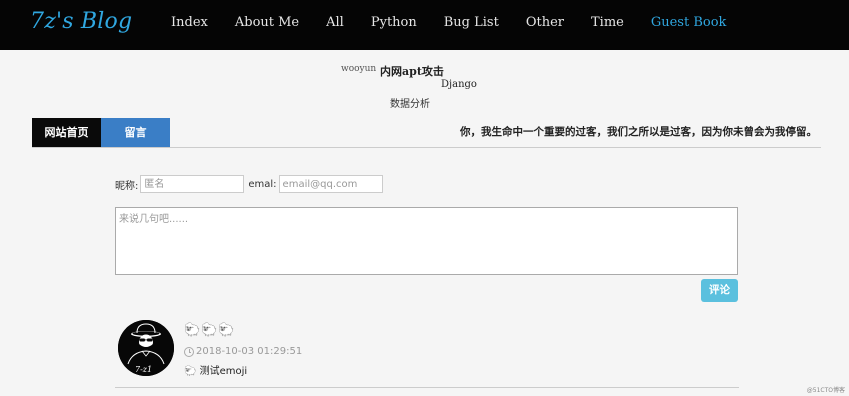 The width and height of the screenshot is (849, 396). I want to click on tag-wooyun: wooyun, so click(358, 69).